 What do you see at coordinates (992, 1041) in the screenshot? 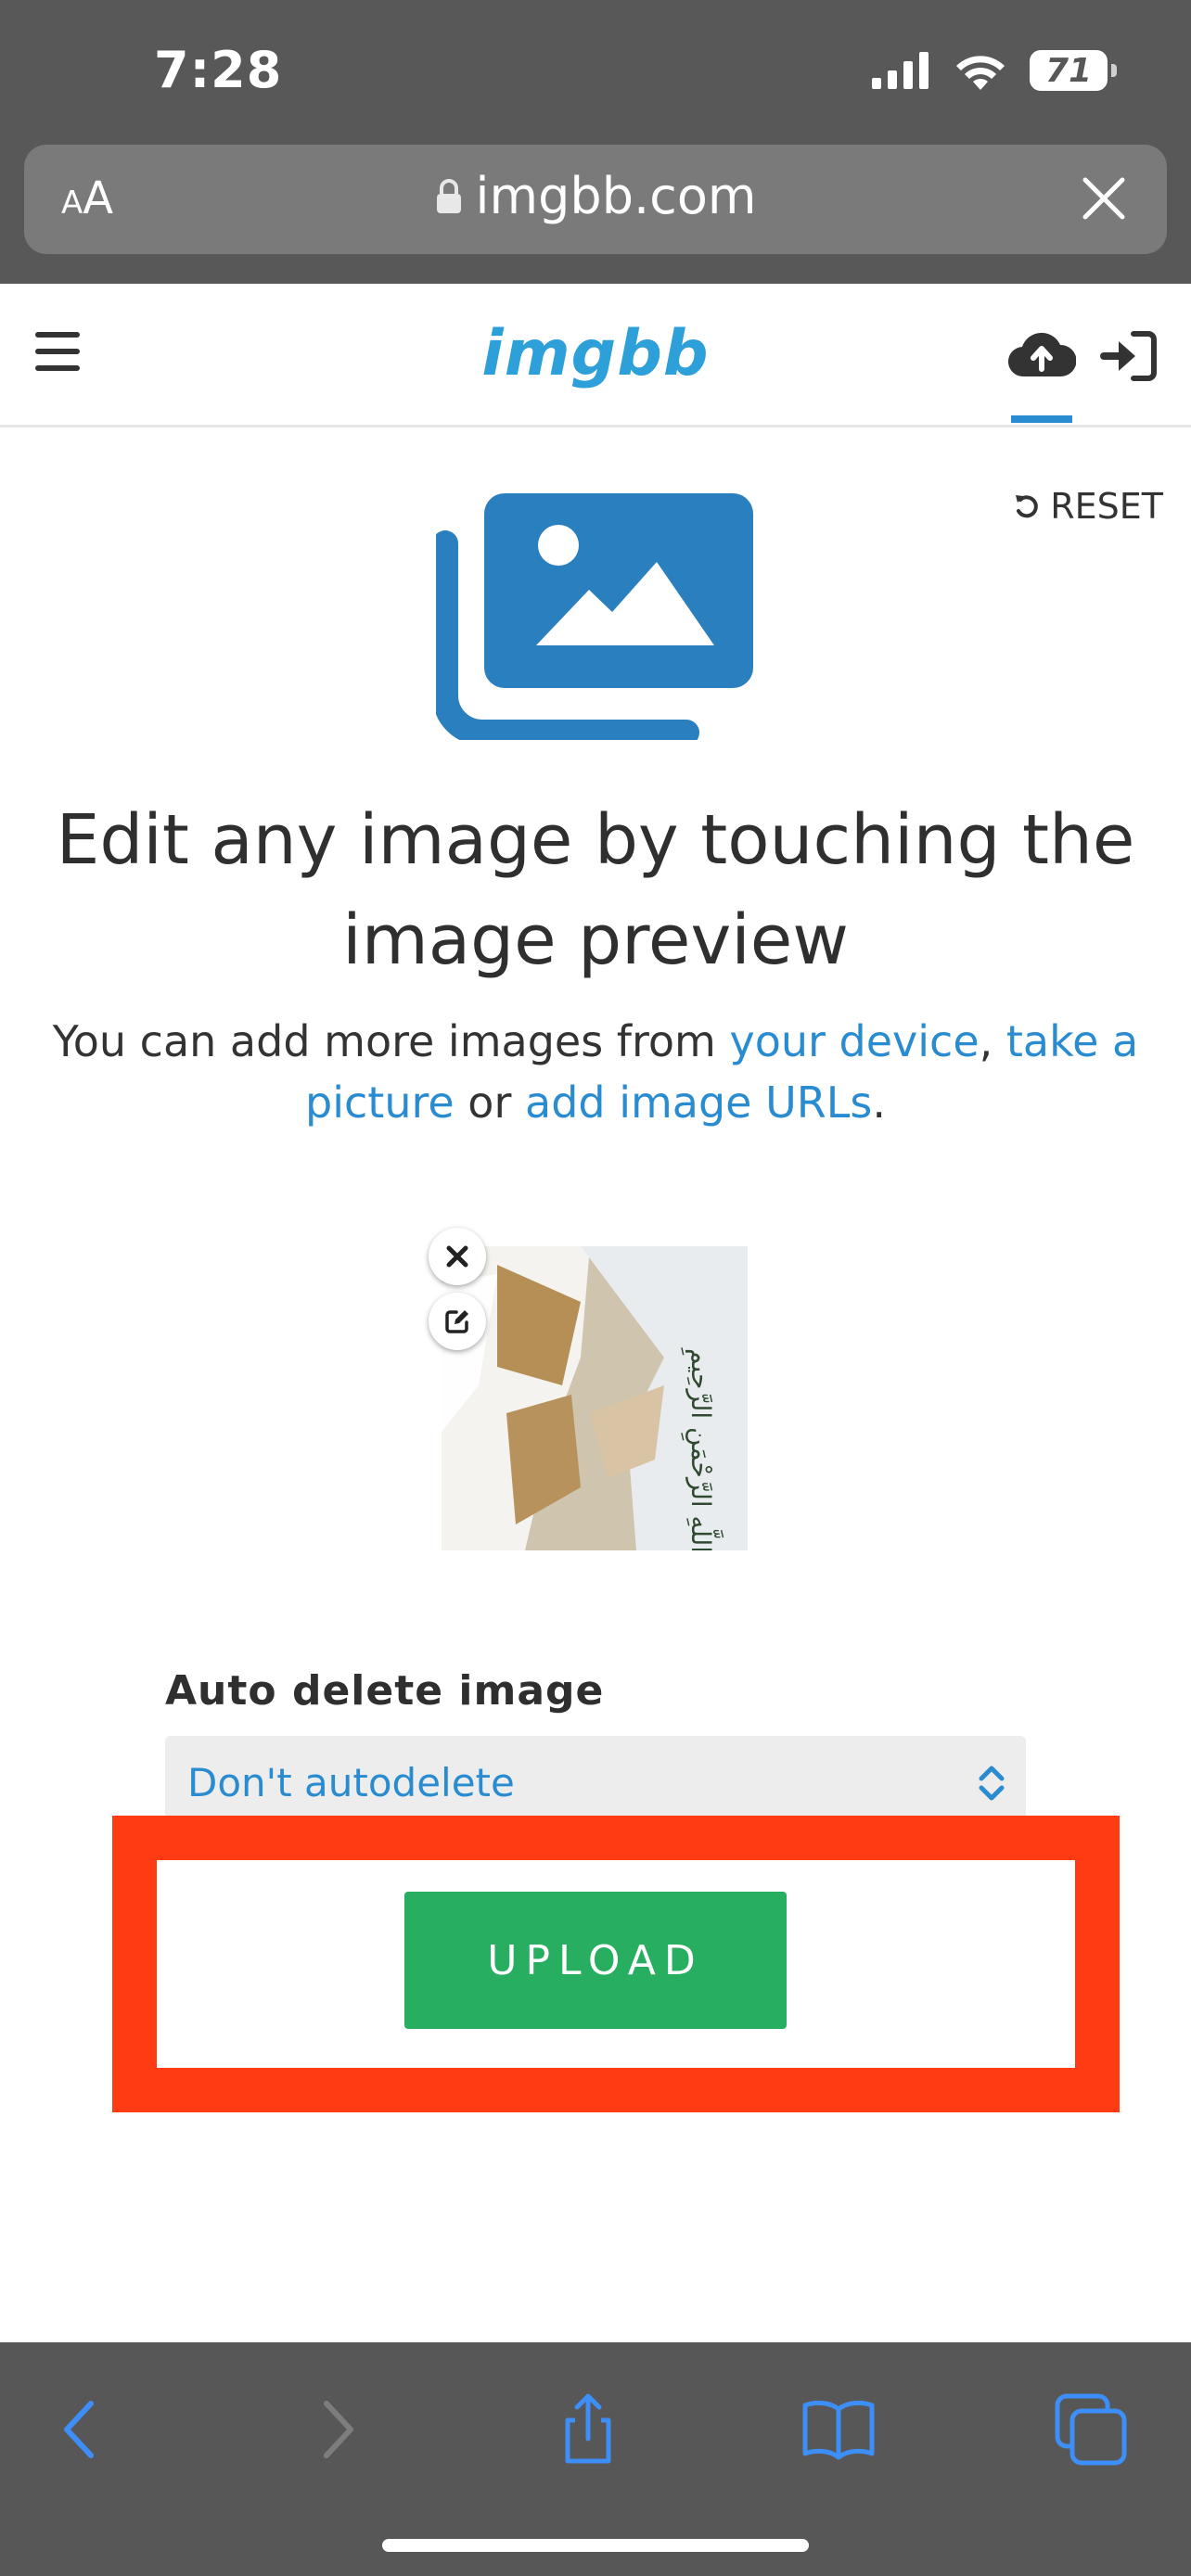
I see `hint-text: ,` at bounding box center [992, 1041].